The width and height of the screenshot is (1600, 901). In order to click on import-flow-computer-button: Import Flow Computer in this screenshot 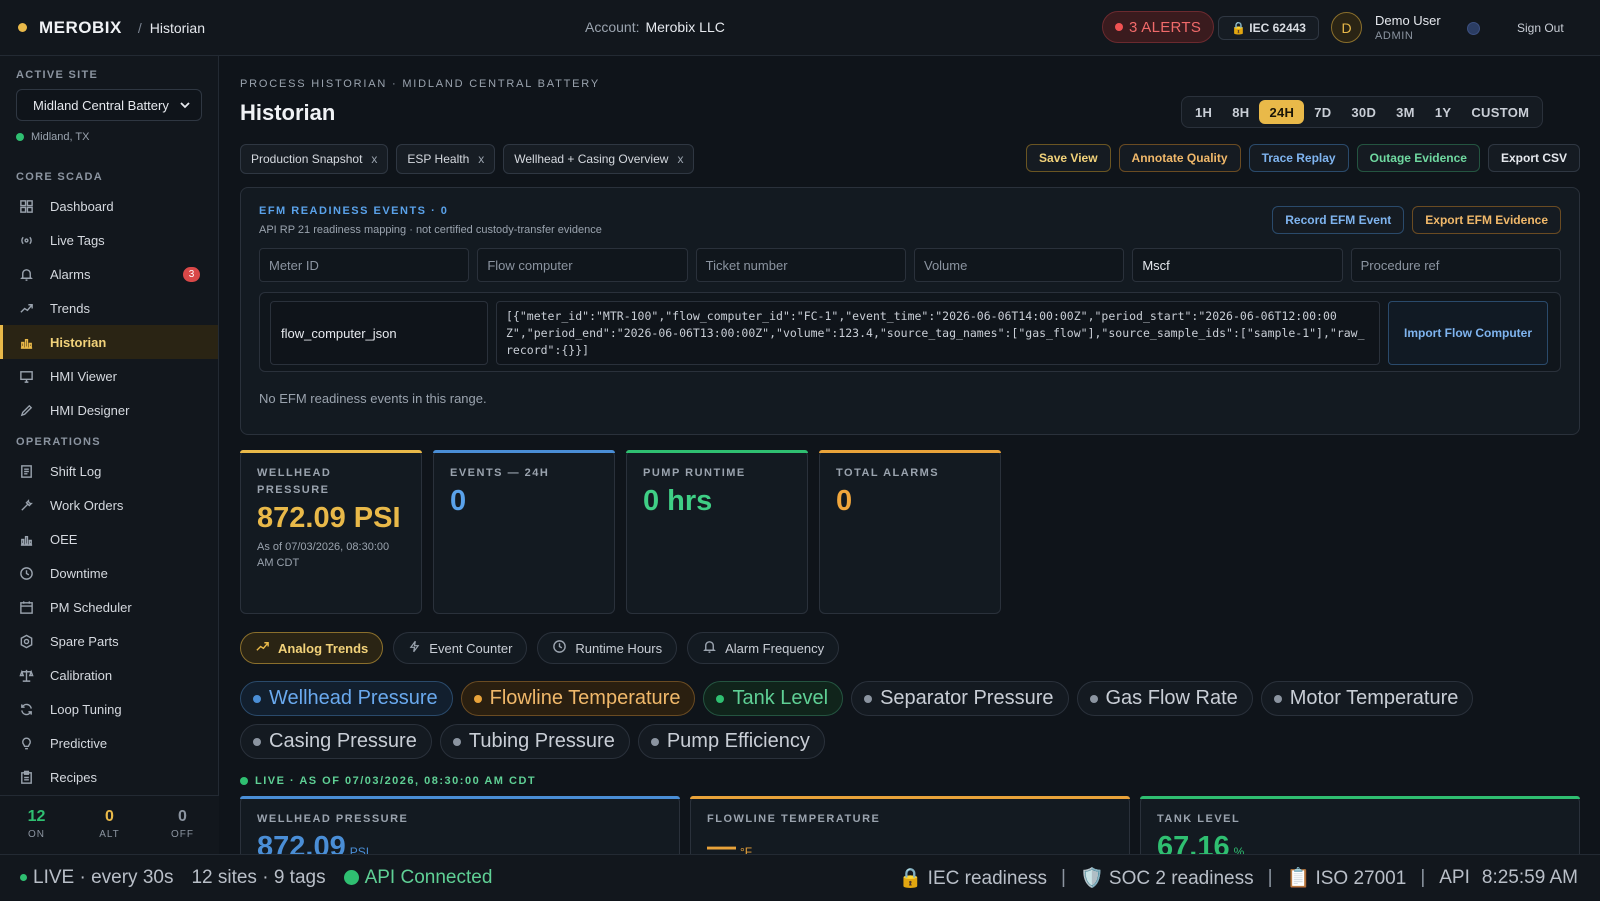, I will do `click(1468, 333)`.